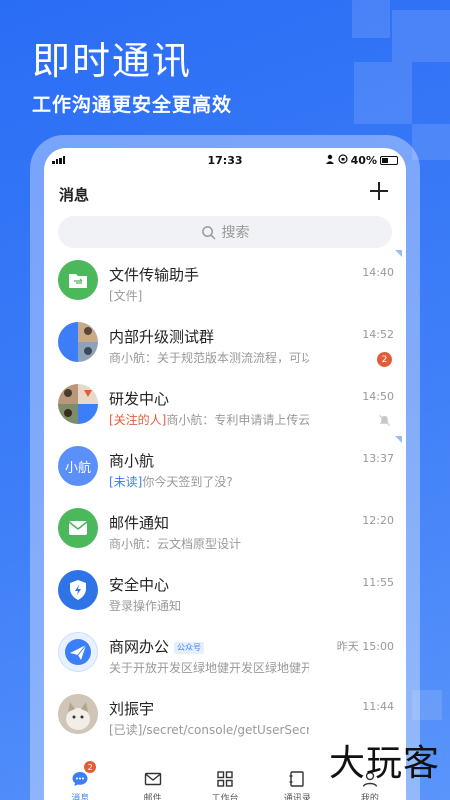 The width and height of the screenshot is (450, 800). I want to click on hero-title: 即时通讯, so click(112, 61).